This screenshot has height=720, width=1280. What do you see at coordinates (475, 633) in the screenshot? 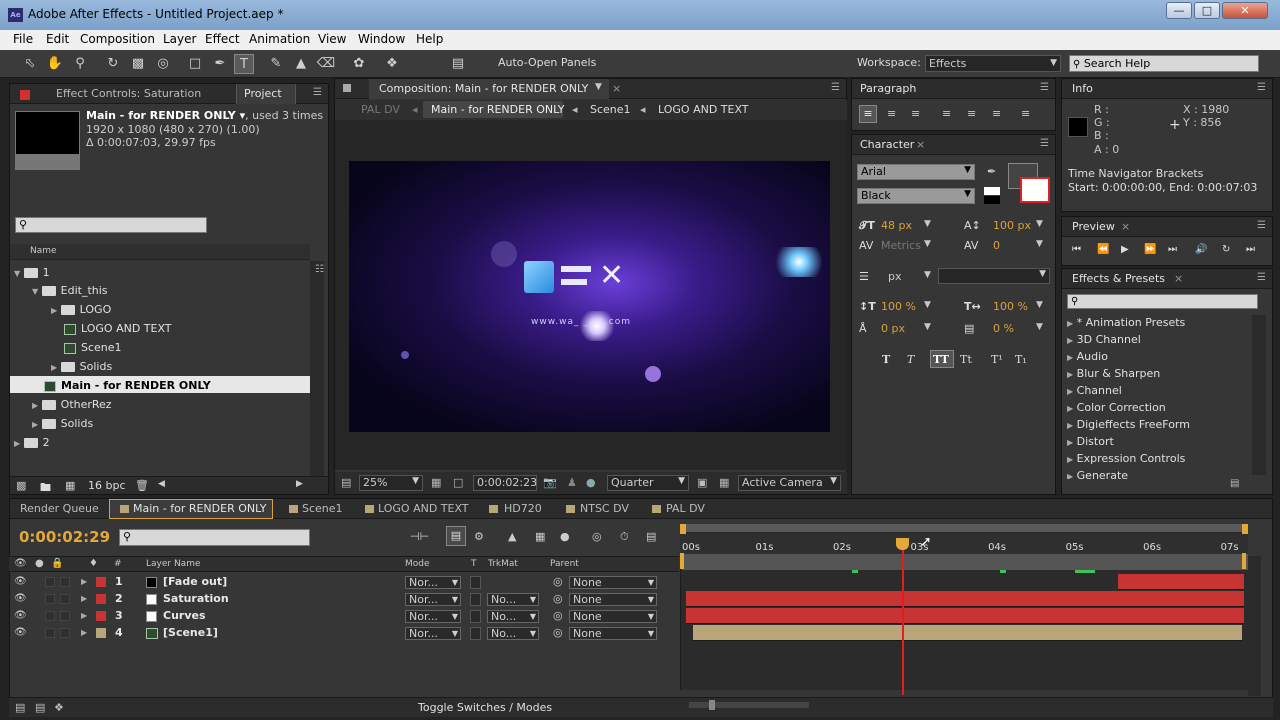
I see `preserve-transparency-switch` at bounding box center [475, 633].